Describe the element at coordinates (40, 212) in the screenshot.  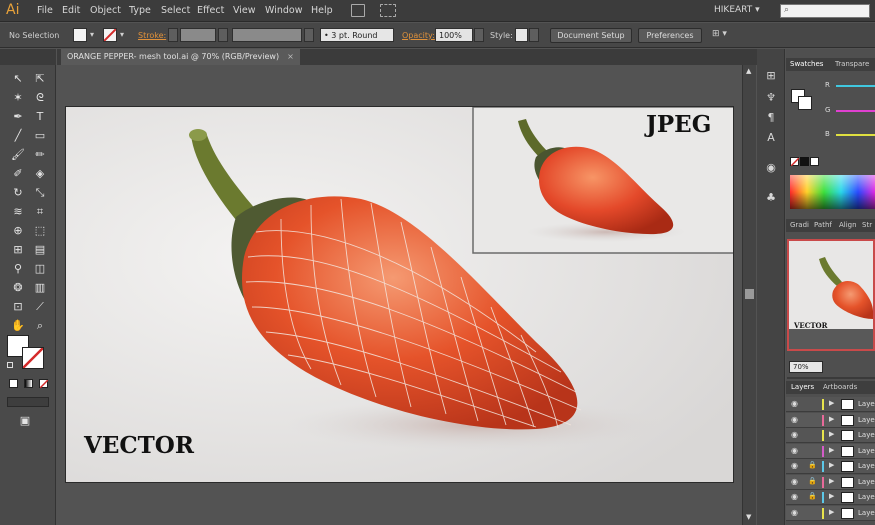
I see `free-transform-tool-icon: ⌗` at that location.